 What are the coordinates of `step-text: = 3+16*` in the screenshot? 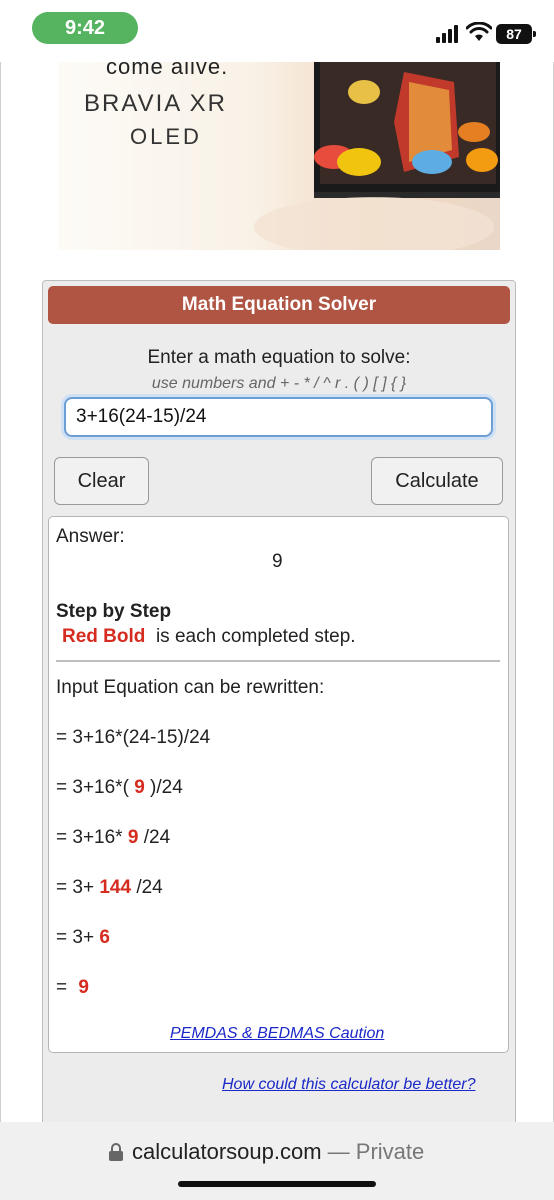 It's located at (89, 837).